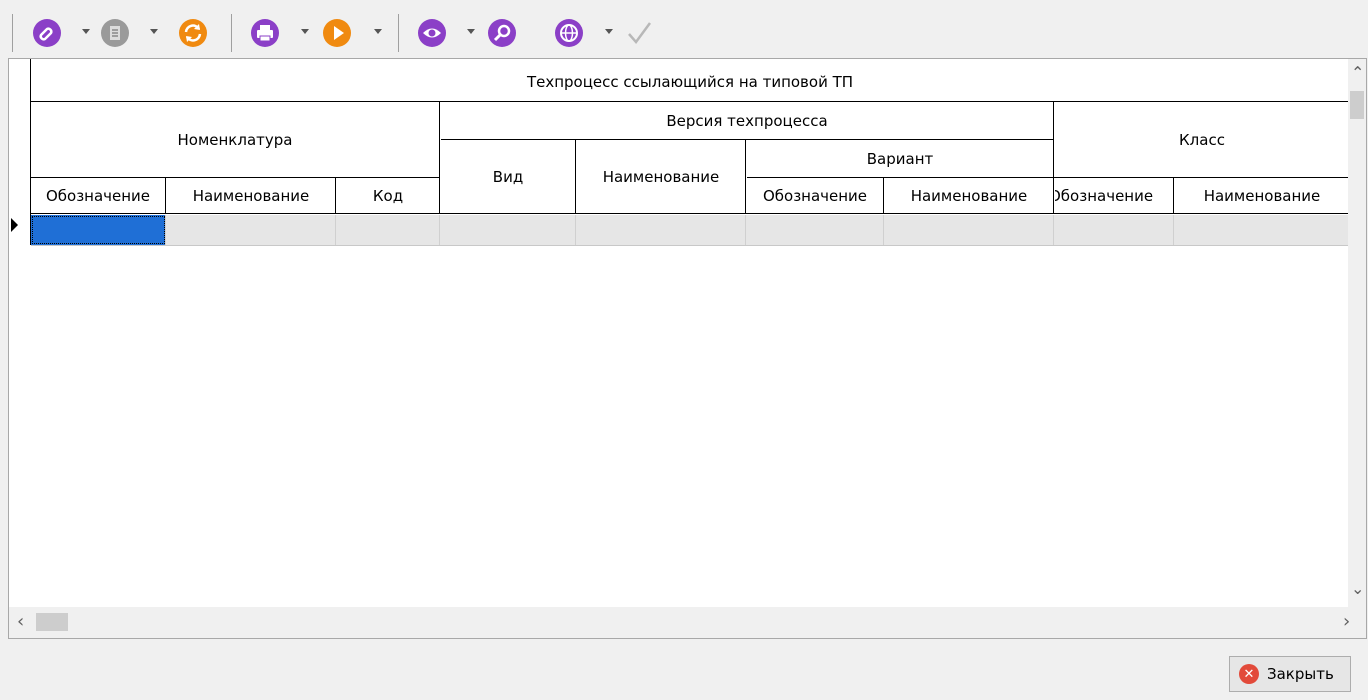  Describe the element at coordinates (609, 31) in the screenshot. I see `globe-dropdown-arrow` at that location.